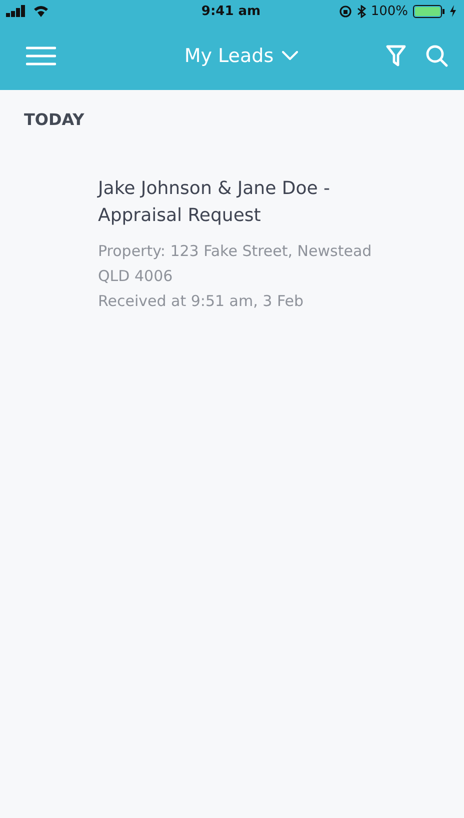 This screenshot has width=464, height=818. I want to click on charging-icon, so click(453, 11).